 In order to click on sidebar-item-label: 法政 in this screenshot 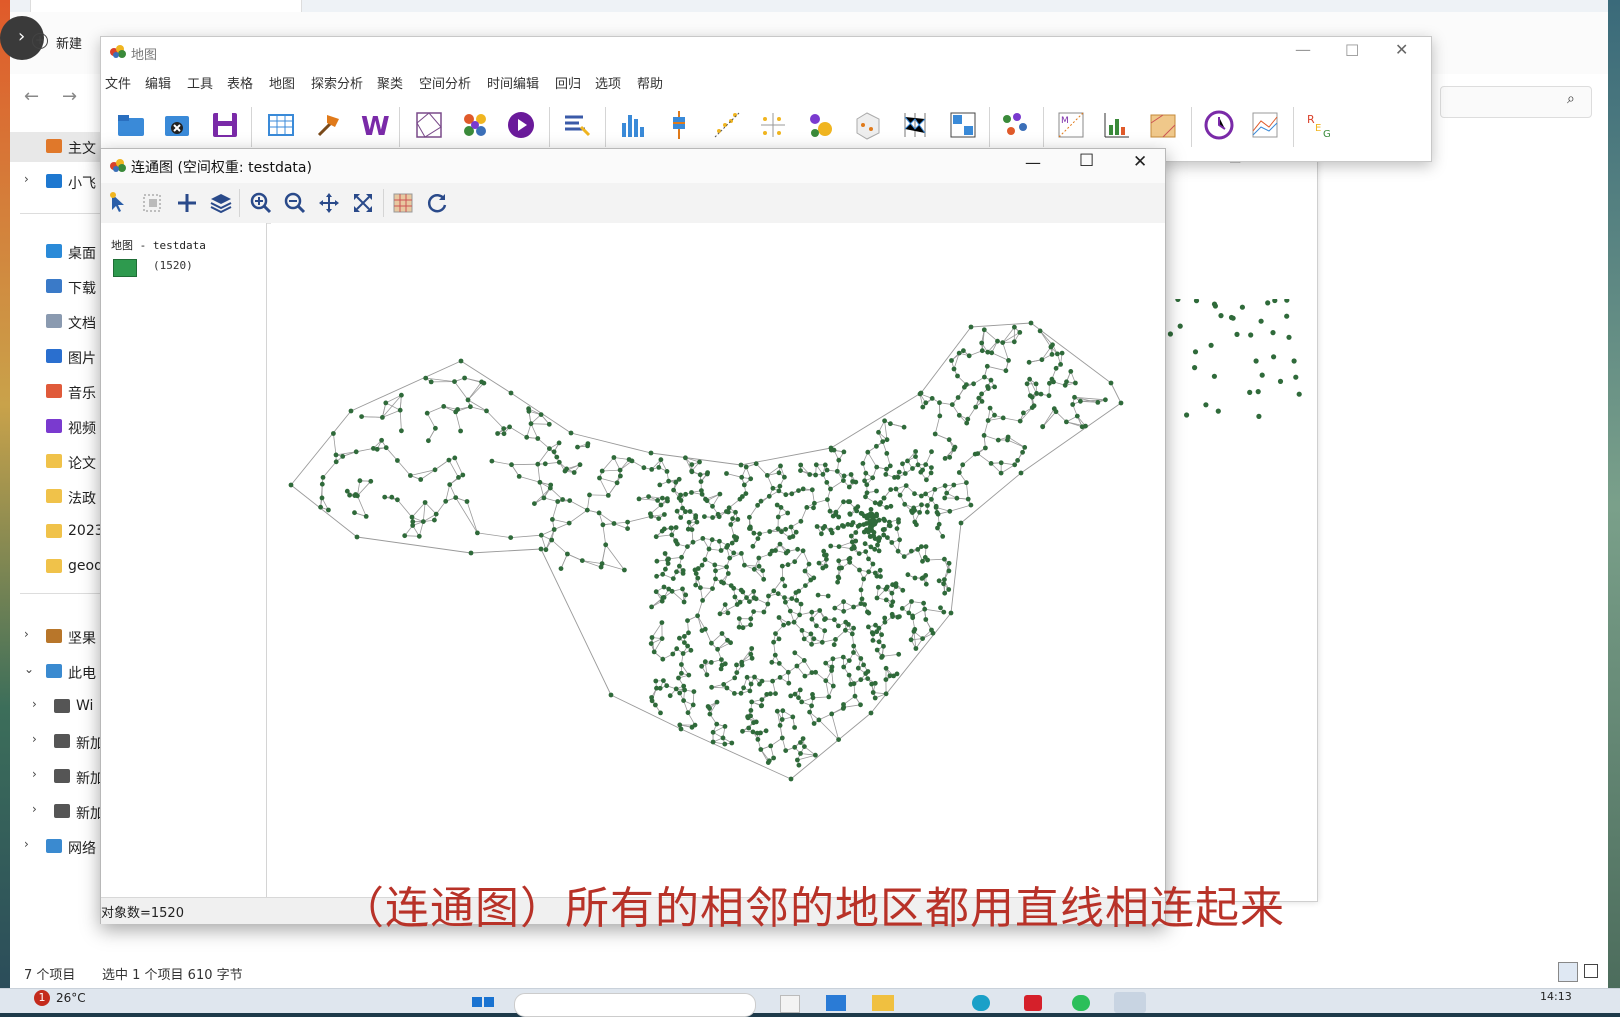, I will do `click(82, 498)`.